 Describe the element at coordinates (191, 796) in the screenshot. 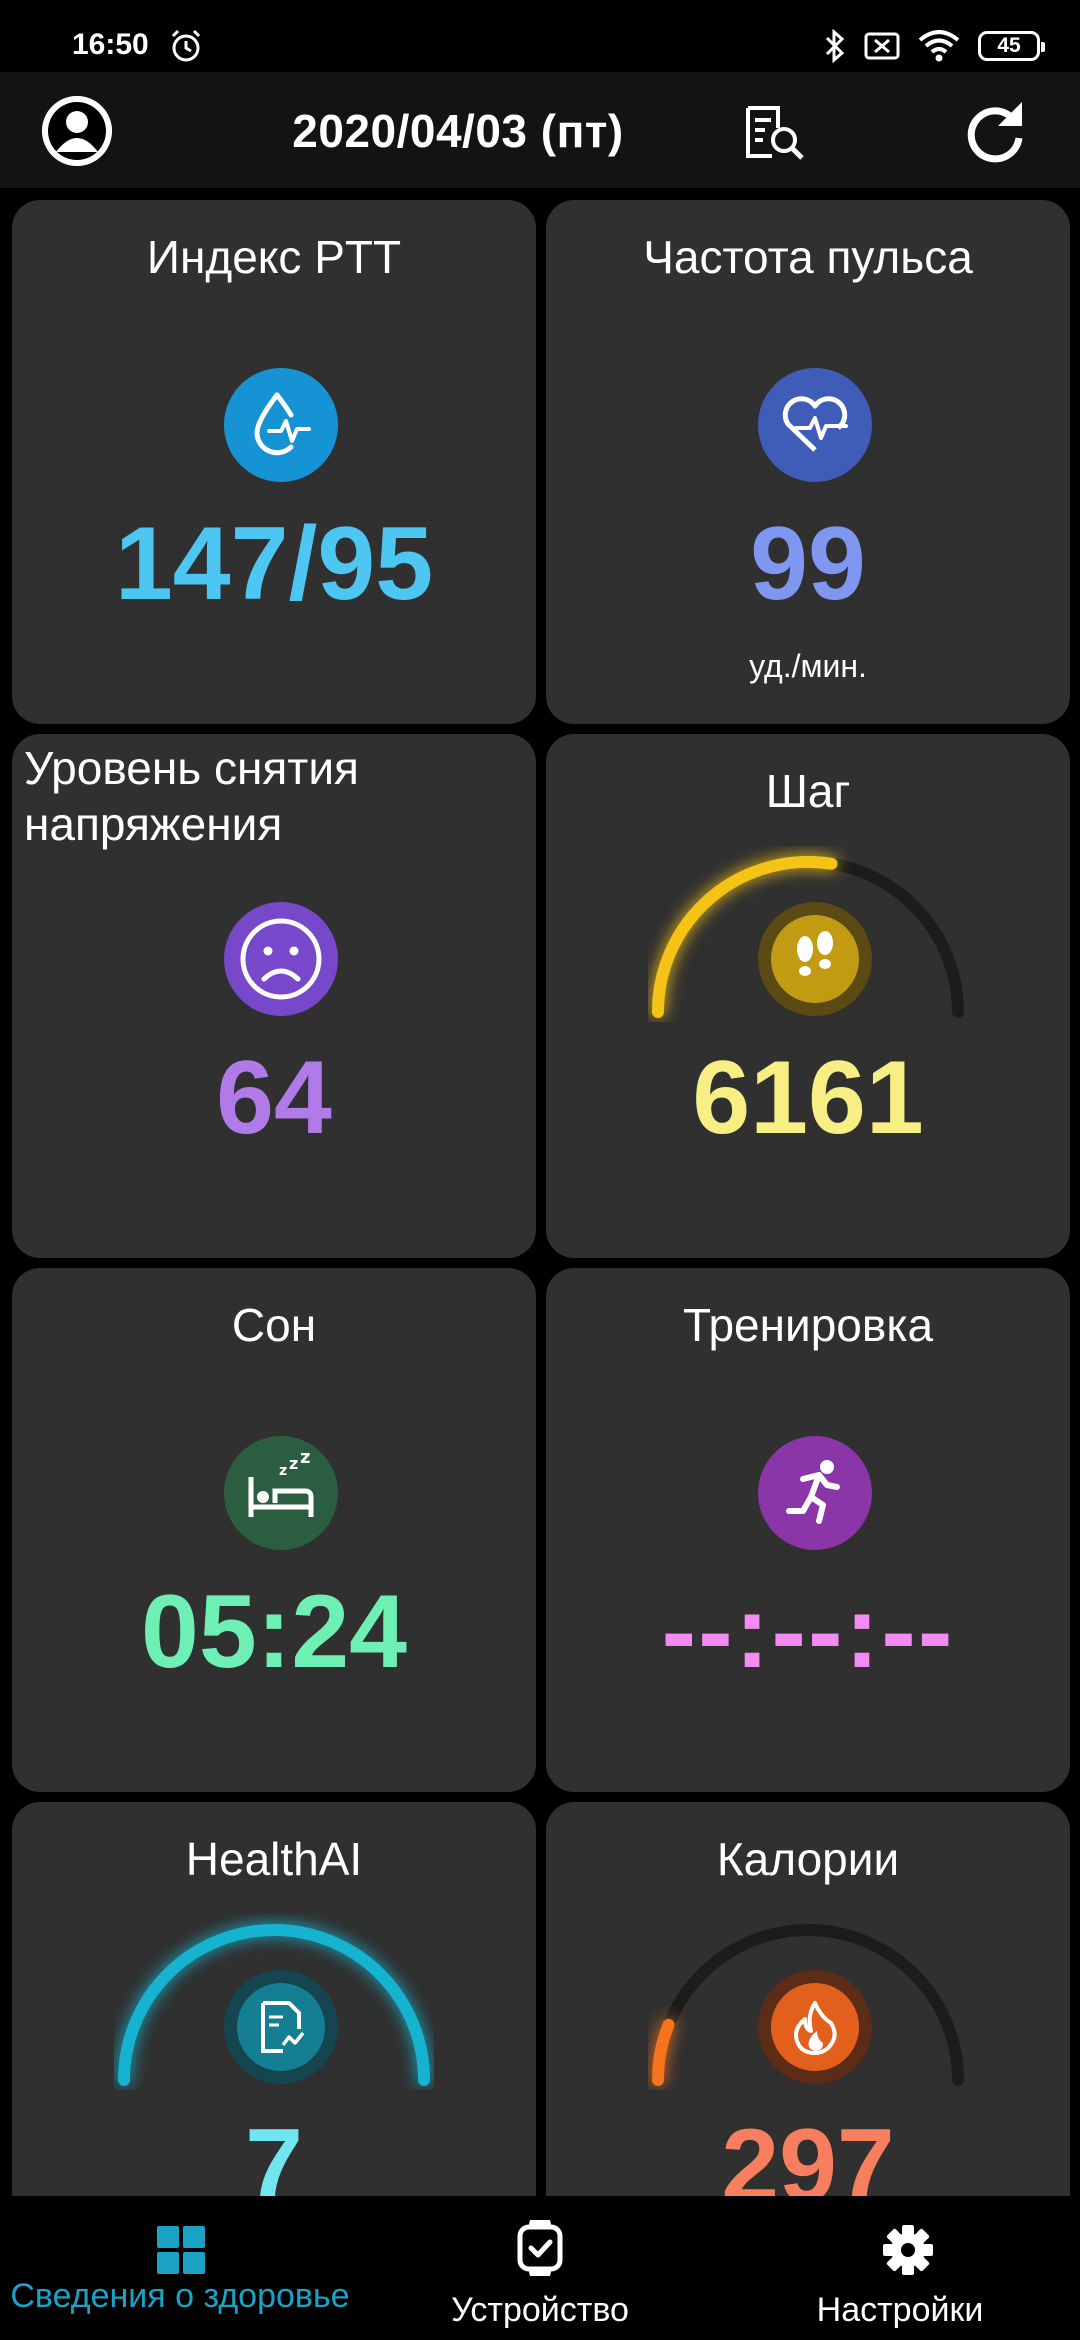

I see `stress-title: Уровень снятия напряжения` at that location.